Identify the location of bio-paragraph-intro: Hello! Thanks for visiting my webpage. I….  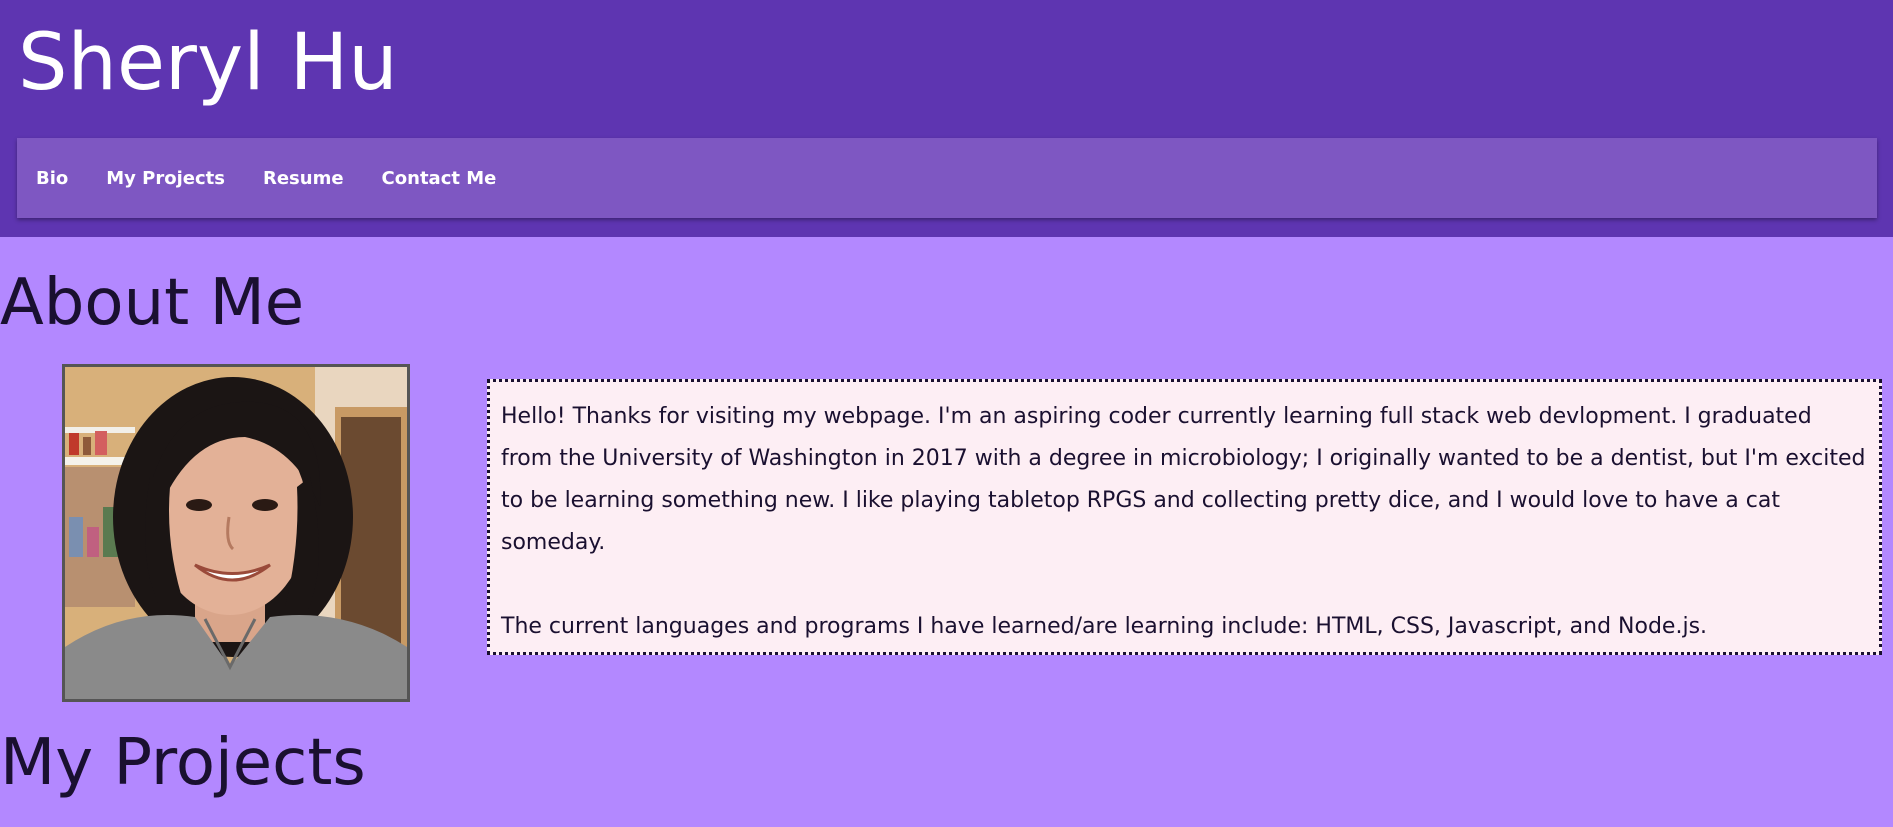
(1183, 479).